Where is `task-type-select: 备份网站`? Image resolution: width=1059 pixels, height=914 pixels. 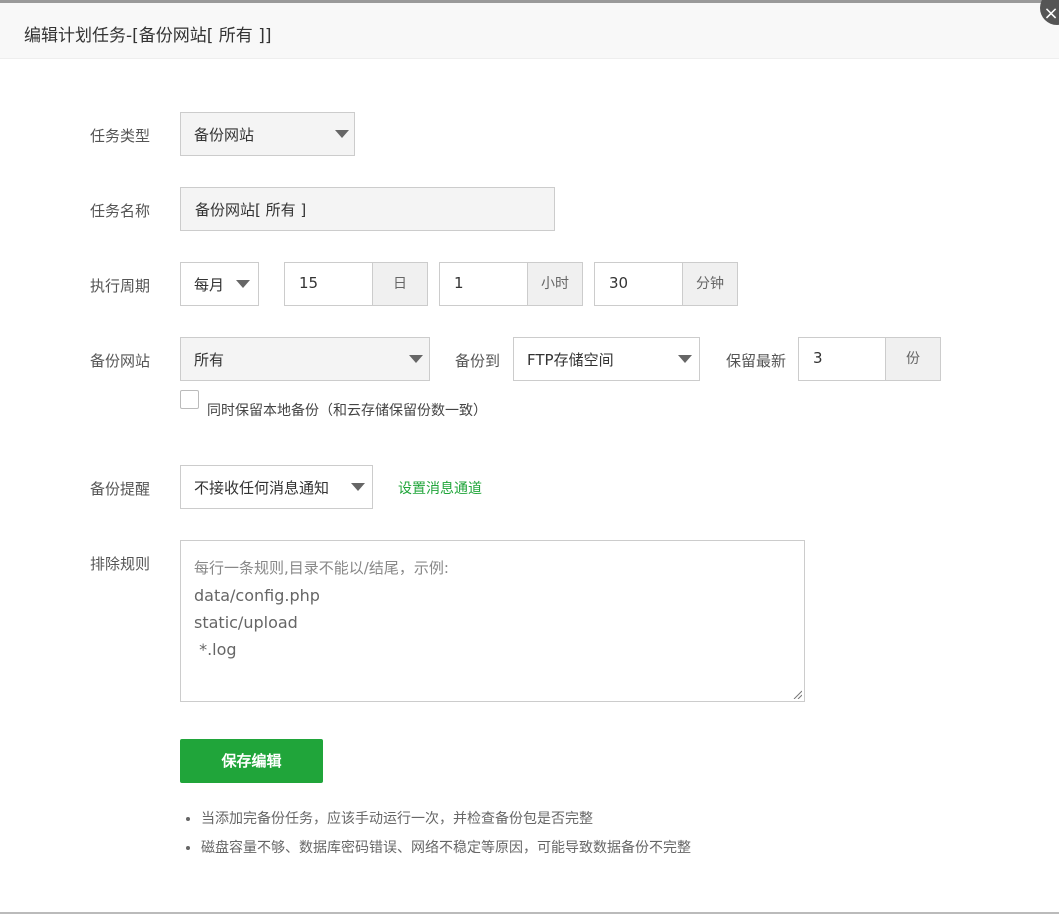 task-type-select: 备份网站 is located at coordinates (267, 134).